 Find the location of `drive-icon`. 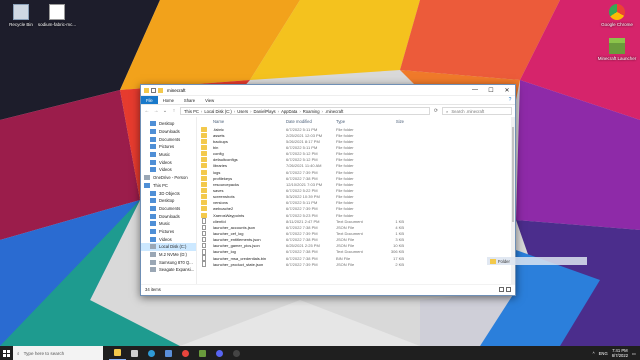

drive-icon is located at coordinates (153, 270).